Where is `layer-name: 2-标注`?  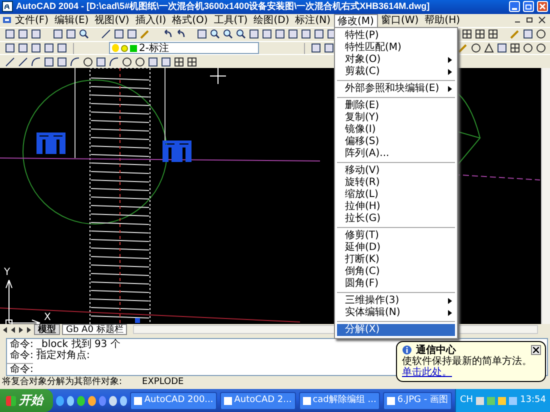
layer-name: 2-标注 is located at coordinates (154, 48).